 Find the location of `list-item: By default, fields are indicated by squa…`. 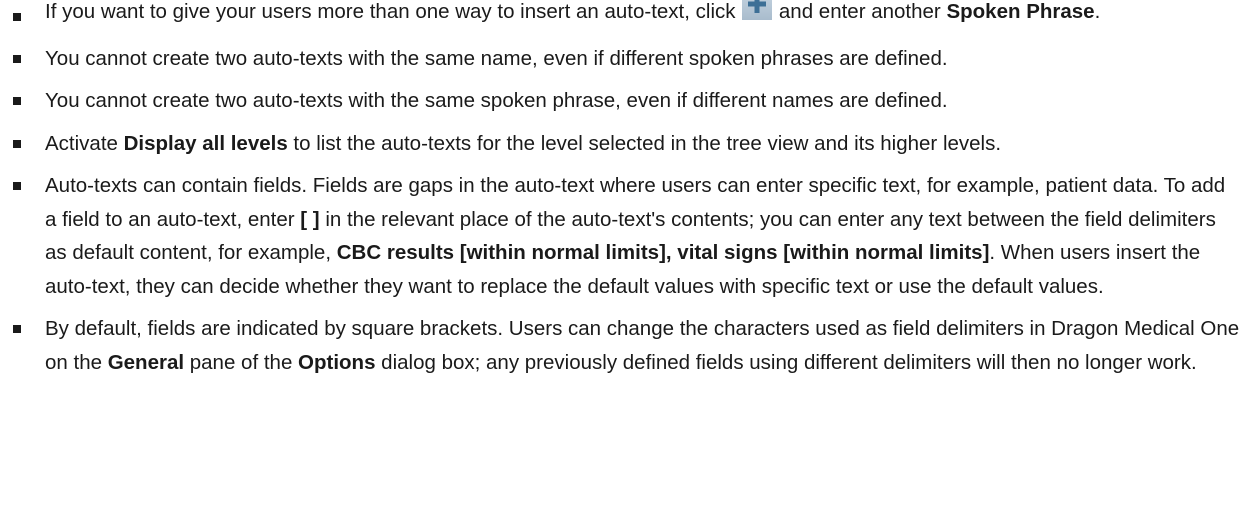

list-item: By default, fields are indicated by squa… is located at coordinates (622, 345).